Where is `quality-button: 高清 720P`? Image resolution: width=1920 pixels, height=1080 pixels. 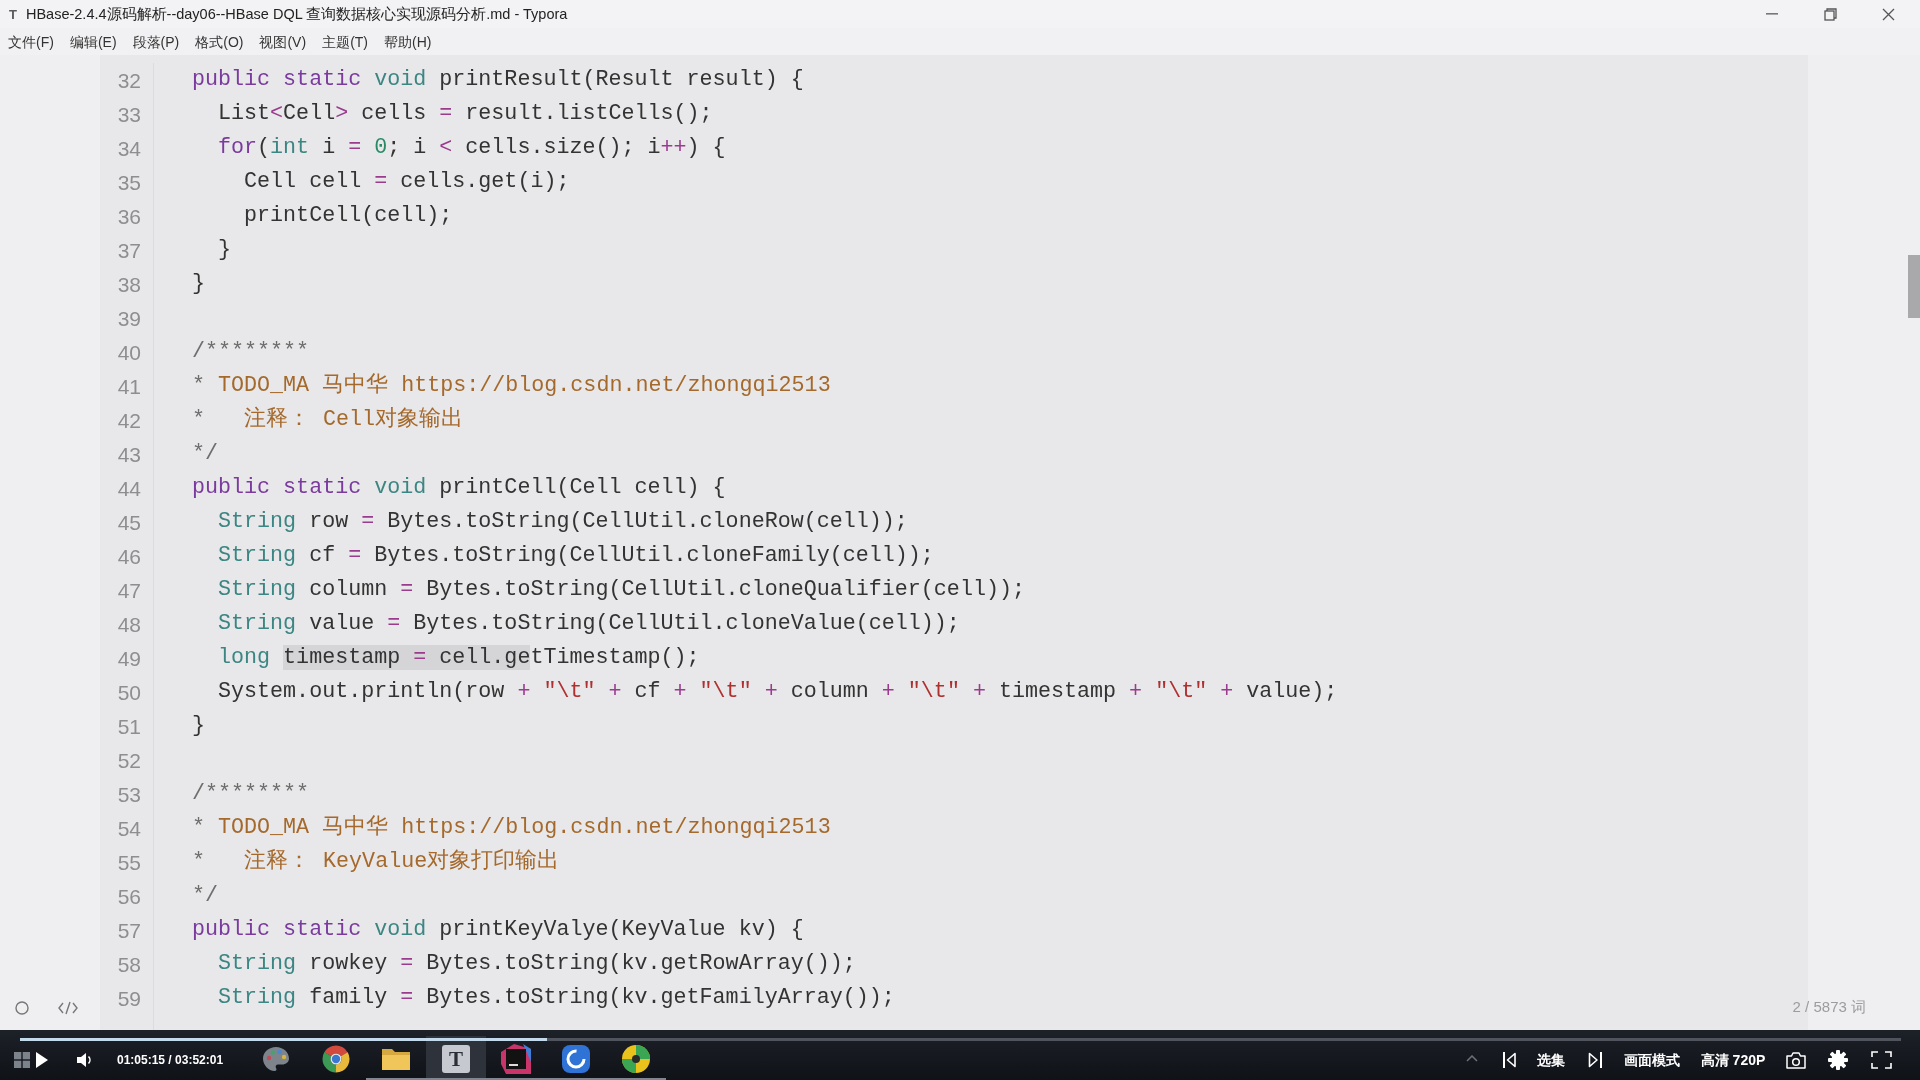 quality-button: 高清 720P is located at coordinates (1733, 1060).